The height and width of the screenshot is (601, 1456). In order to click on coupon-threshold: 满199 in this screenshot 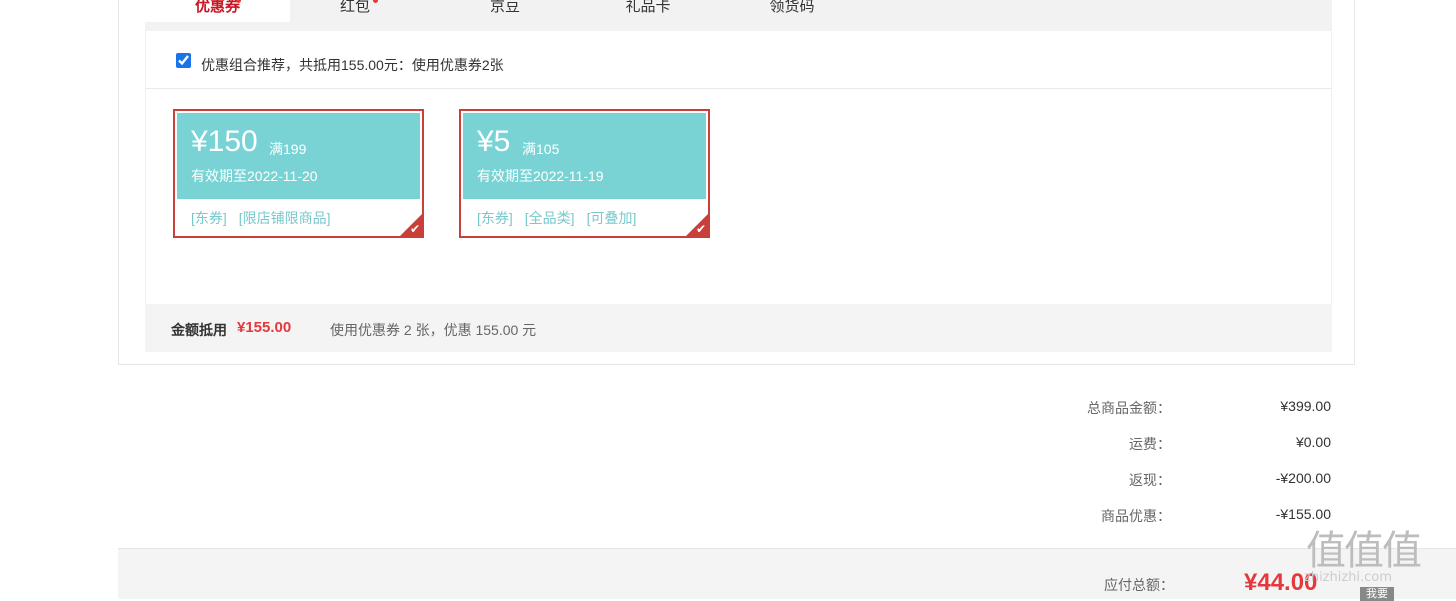, I will do `click(288, 149)`.